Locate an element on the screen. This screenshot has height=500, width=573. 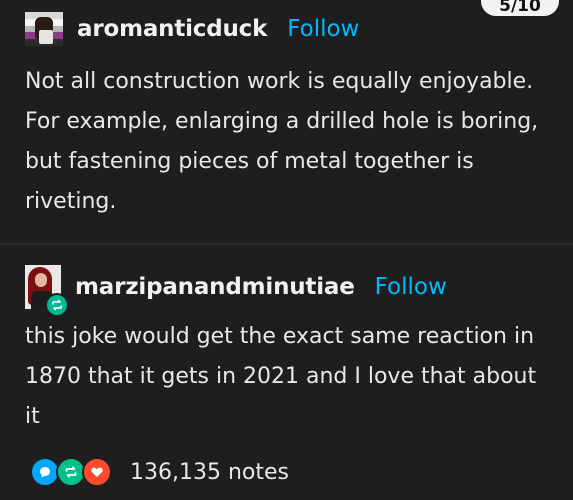
username: aromanticduck is located at coordinates (172, 29).